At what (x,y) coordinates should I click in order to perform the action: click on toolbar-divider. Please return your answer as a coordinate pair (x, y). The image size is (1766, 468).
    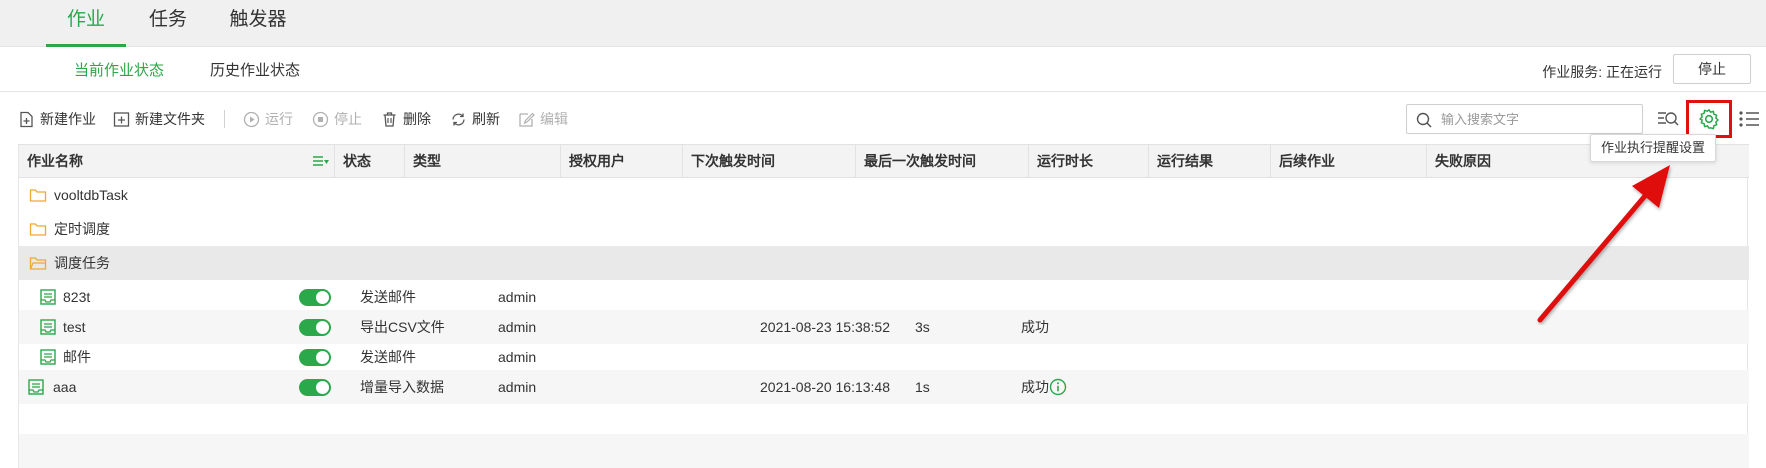
    Looking at the image, I should click on (224, 119).